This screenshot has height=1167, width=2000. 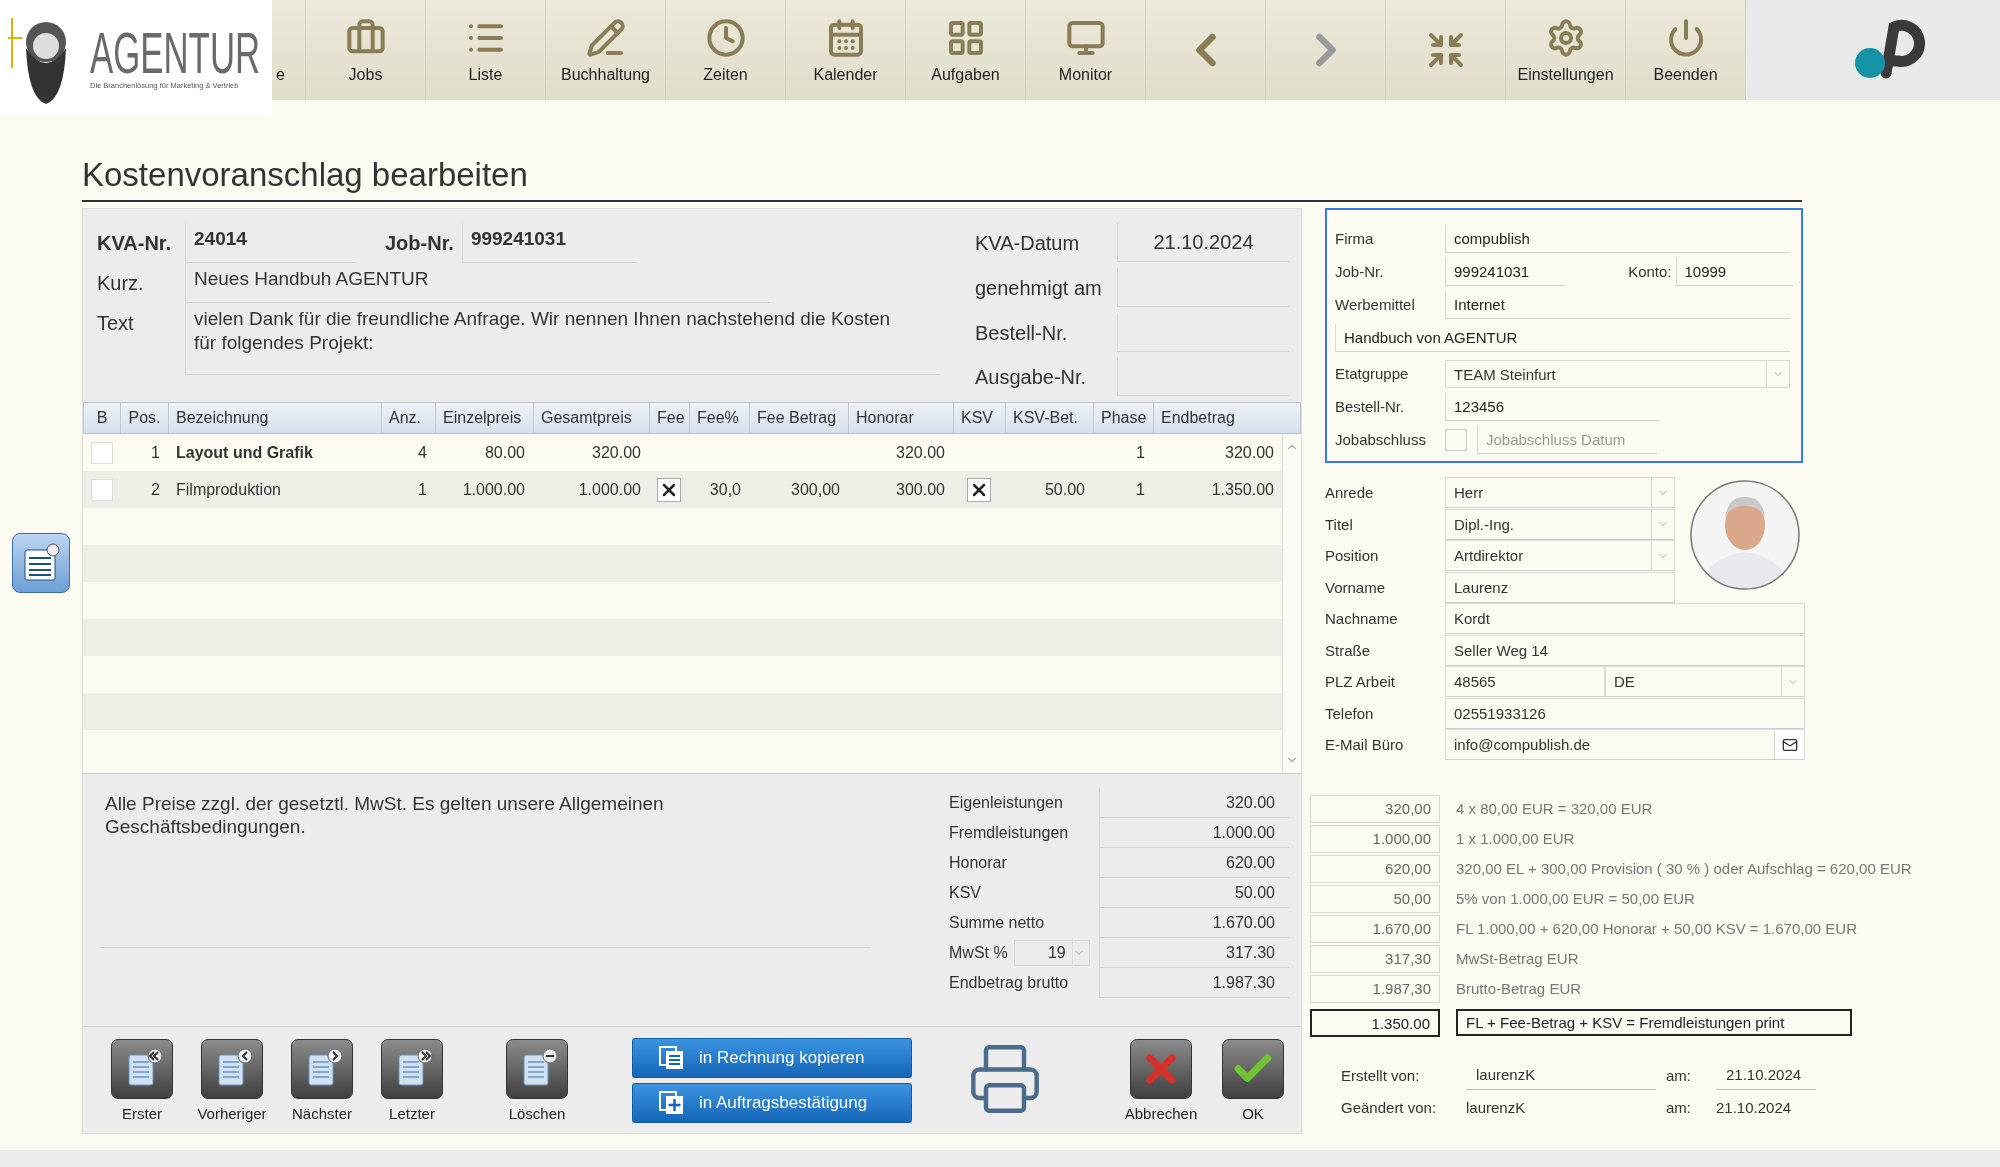 What do you see at coordinates (725, 489) in the screenshot?
I see `table-cell-text: 30,0` at bounding box center [725, 489].